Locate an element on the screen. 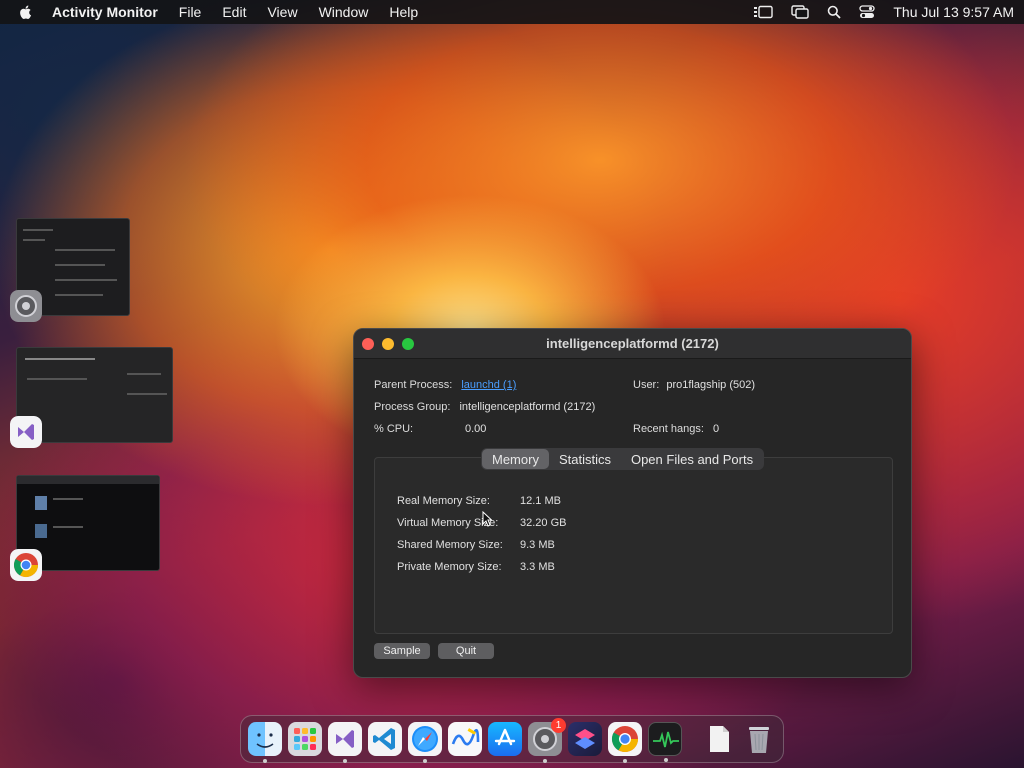 Image resolution: width=1024 pixels, height=768 pixels. screen-mirroring-icon is located at coordinates (800, 12).